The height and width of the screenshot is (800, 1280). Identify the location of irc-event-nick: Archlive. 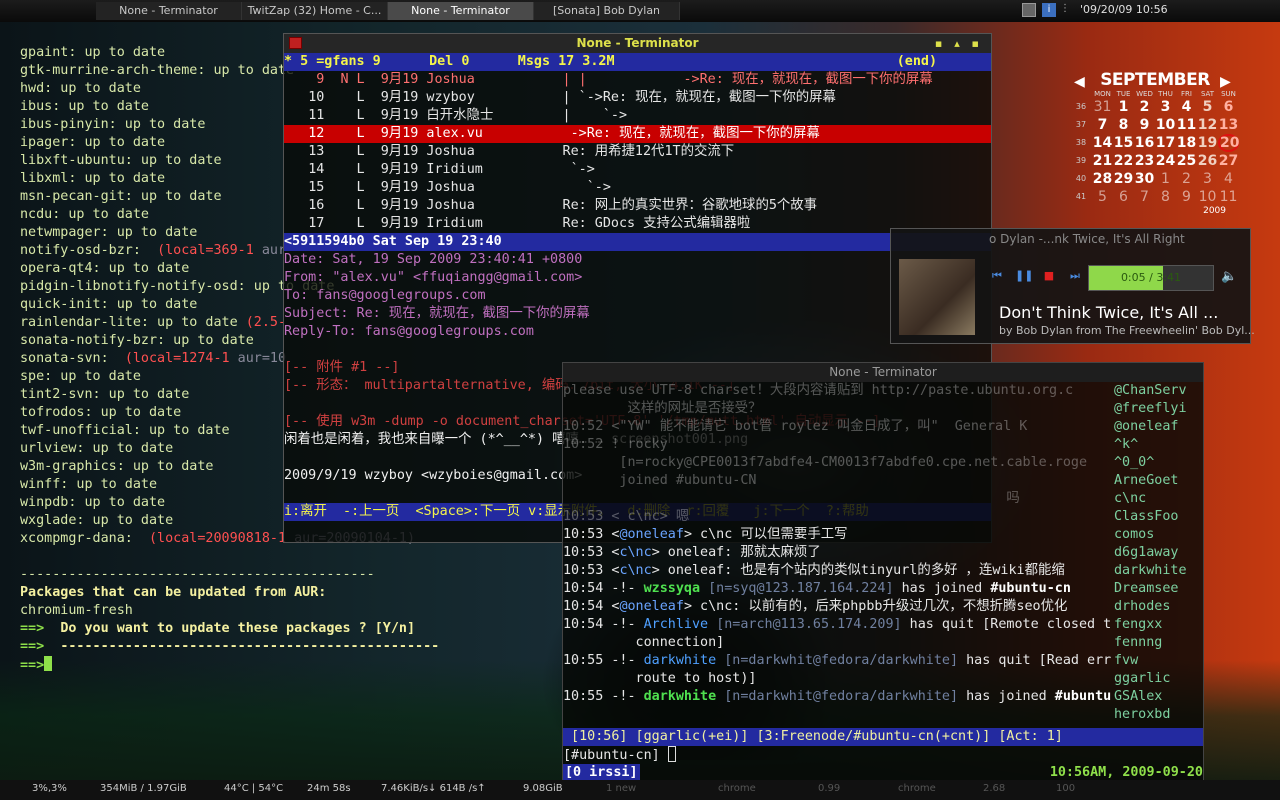
(676, 624).